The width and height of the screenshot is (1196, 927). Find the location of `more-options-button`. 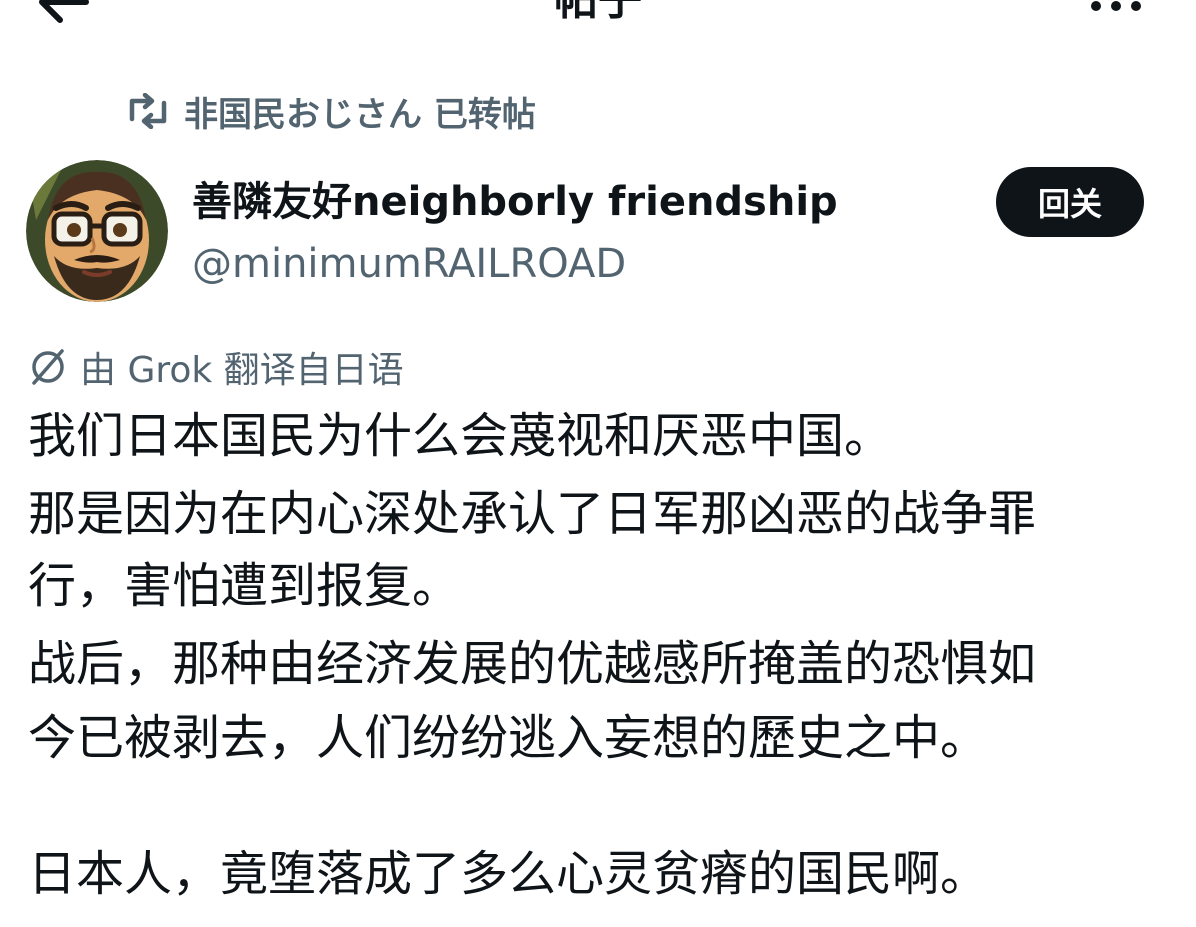

more-options-button is located at coordinates (1116, 10).